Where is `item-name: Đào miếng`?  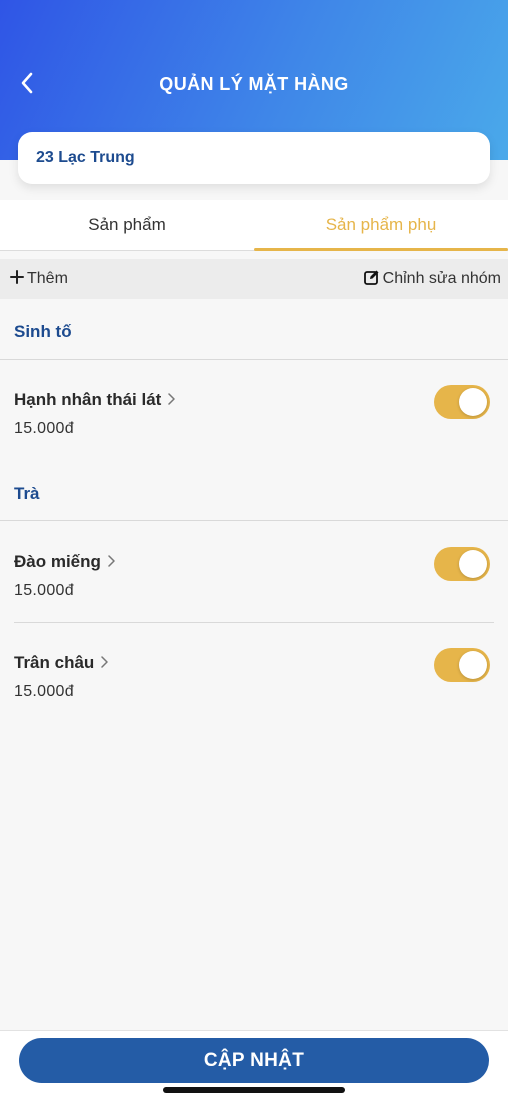 item-name: Đào miếng is located at coordinates (57, 561).